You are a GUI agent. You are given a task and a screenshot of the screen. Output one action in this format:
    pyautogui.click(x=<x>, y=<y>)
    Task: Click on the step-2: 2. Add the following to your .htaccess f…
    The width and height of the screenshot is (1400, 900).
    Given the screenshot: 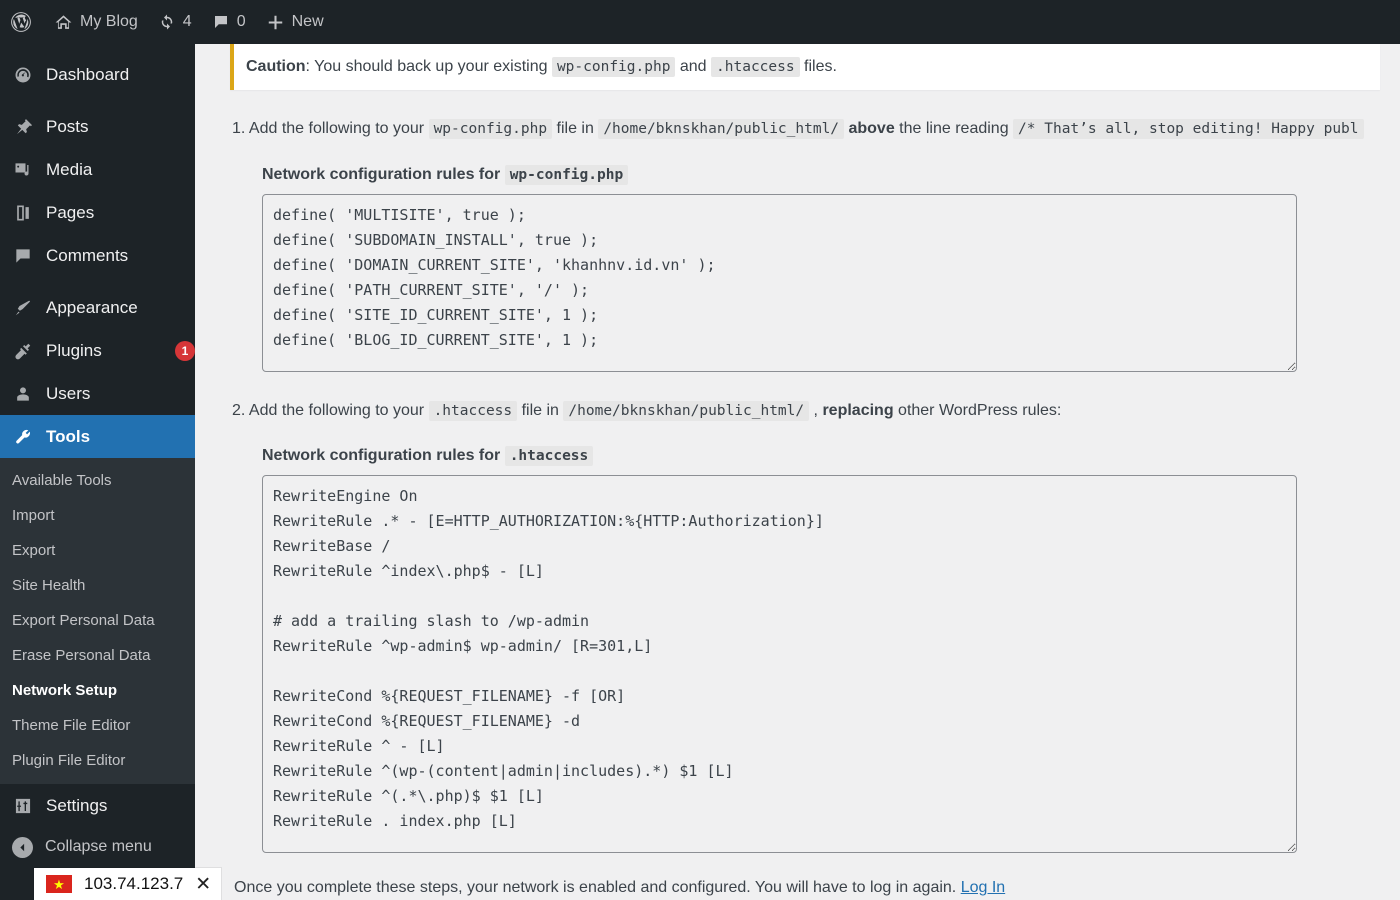 What is the action you would take?
    pyautogui.click(x=816, y=411)
    